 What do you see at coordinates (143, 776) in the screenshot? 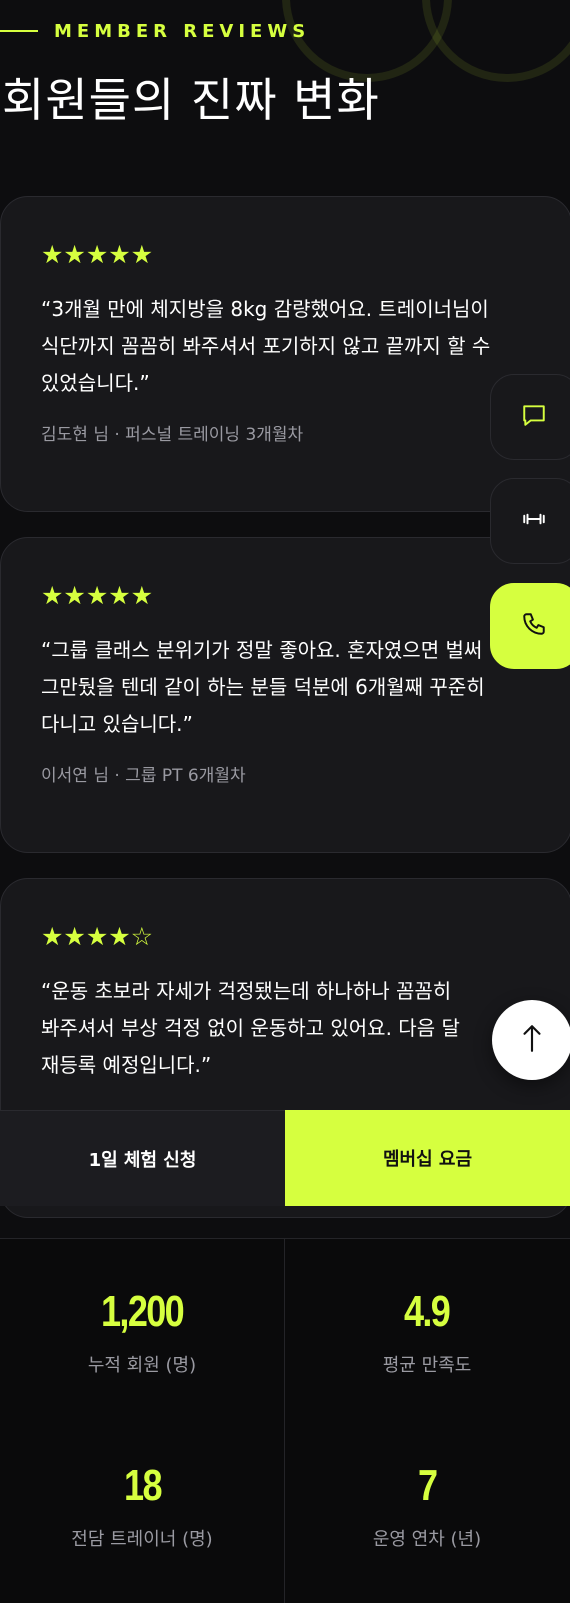
I see `review-author: 이서연 님 · 그룹 PT 6개월차` at bounding box center [143, 776].